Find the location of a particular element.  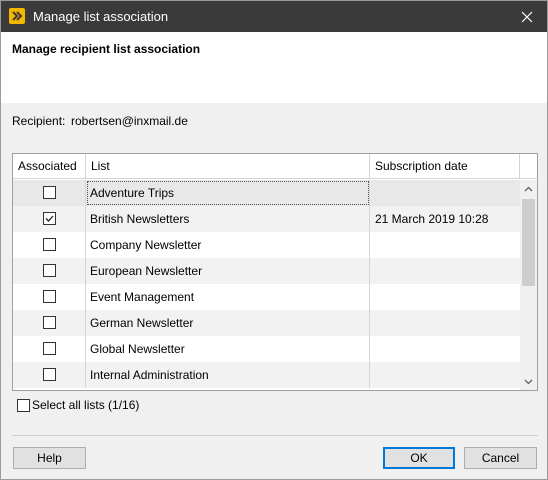

table-row: Global Newsletter is located at coordinates (266, 349).